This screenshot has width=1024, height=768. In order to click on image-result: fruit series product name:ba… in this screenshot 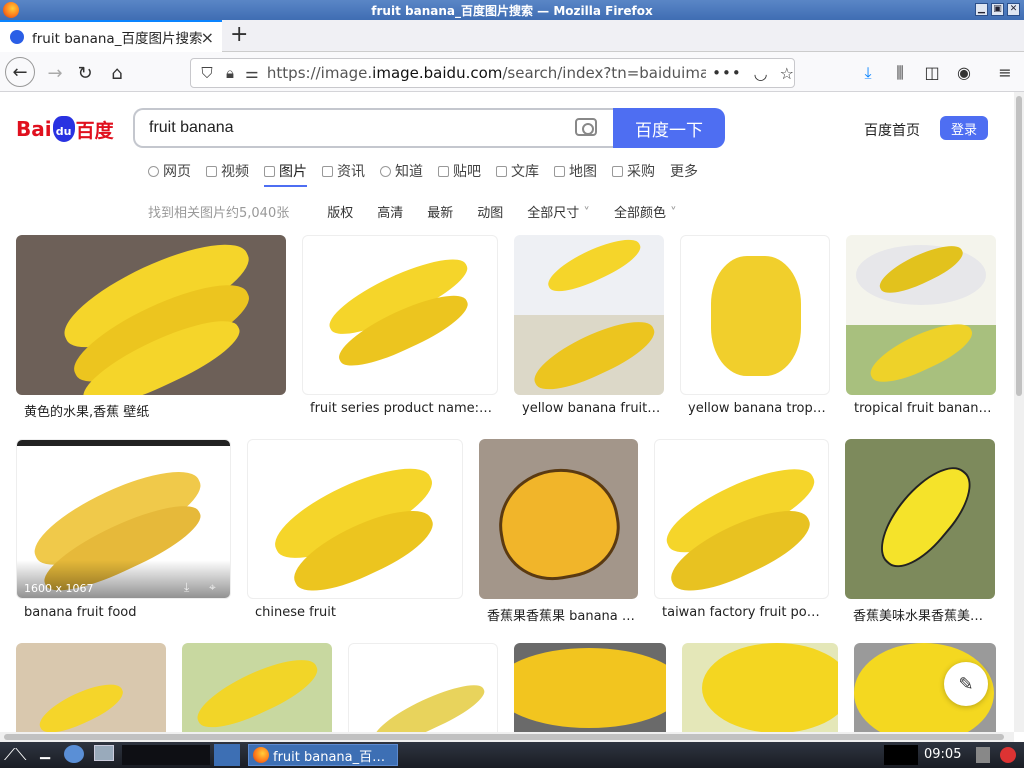, I will do `click(400, 330)`.